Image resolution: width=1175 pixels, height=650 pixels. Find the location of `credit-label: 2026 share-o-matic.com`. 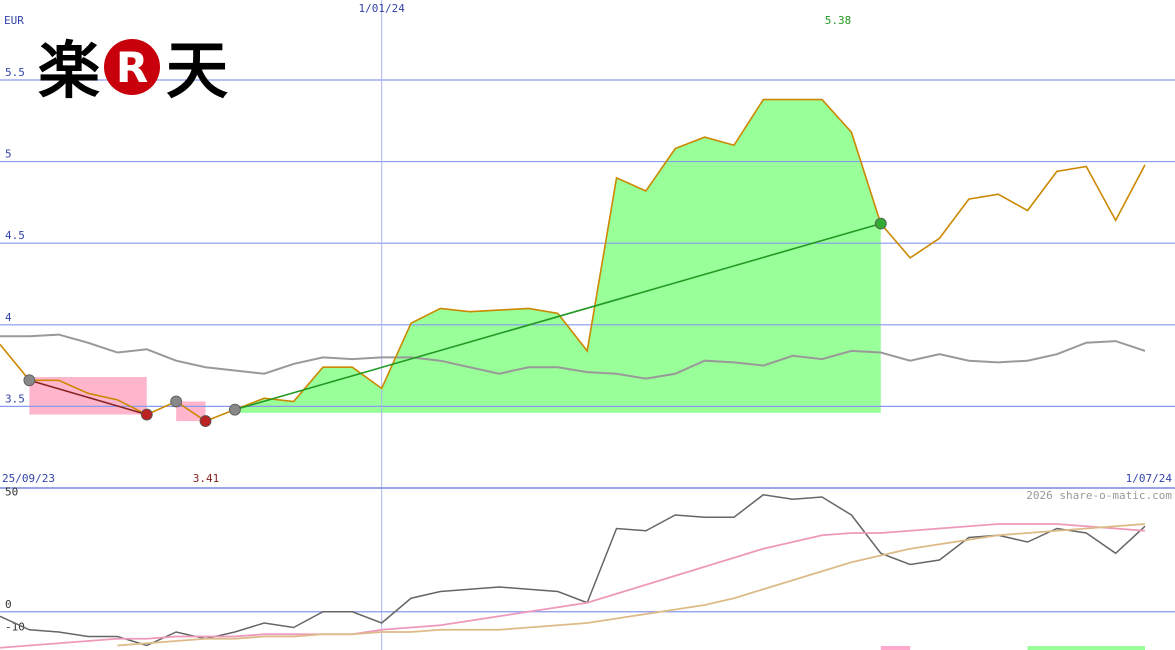

credit-label: 2026 share-o-matic.com is located at coordinates (1099, 495).